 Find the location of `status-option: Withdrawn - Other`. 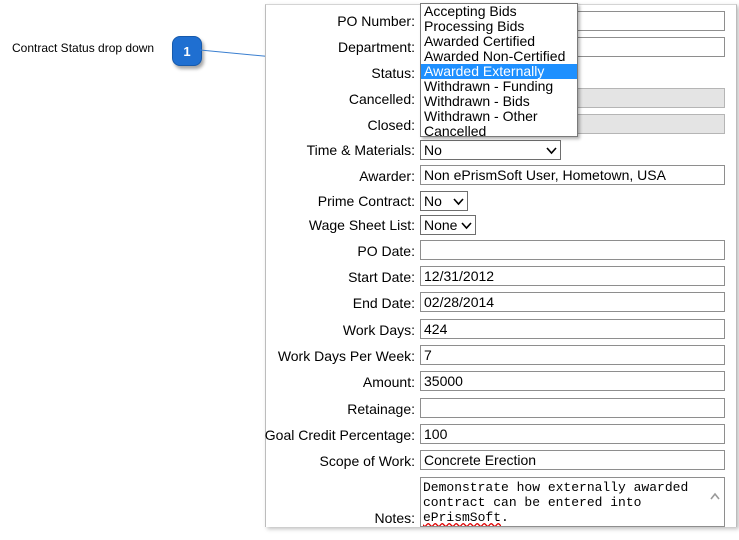

status-option: Withdrawn - Other is located at coordinates (499, 116).